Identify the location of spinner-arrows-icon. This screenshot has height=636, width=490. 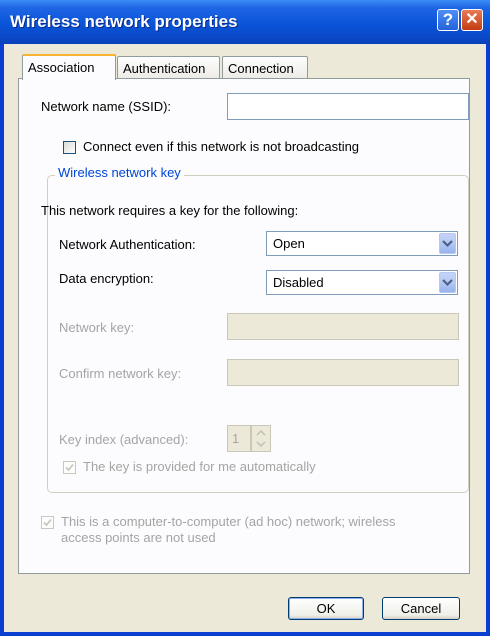
(261, 438).